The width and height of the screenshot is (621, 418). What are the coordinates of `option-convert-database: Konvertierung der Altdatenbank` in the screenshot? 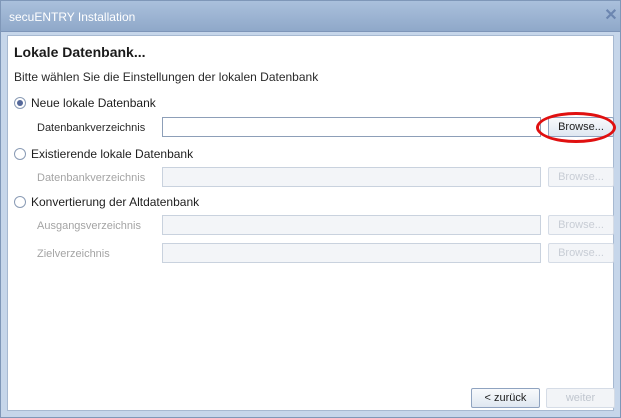 It's located at (106, 202).